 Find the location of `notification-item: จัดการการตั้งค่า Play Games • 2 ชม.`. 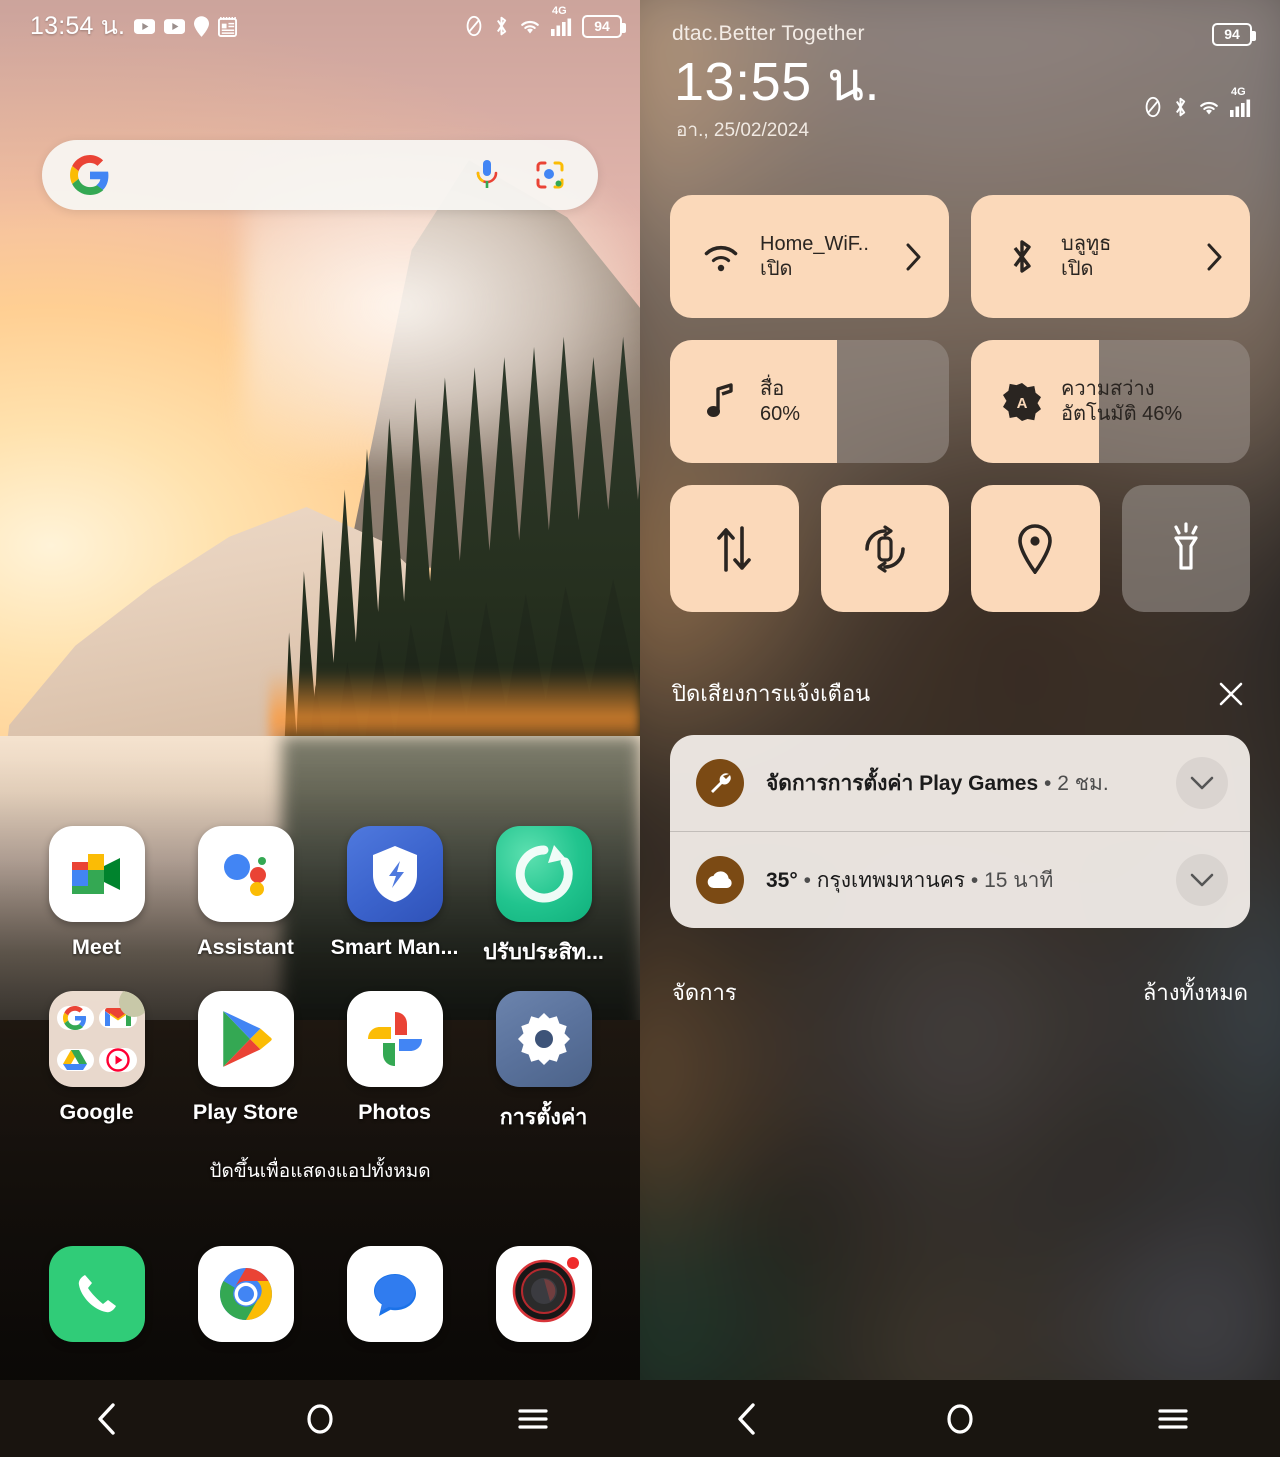

notification-item: จัดการการตั้งค่า Play Games • 2 ชม. is located at coordinates (960, 783).